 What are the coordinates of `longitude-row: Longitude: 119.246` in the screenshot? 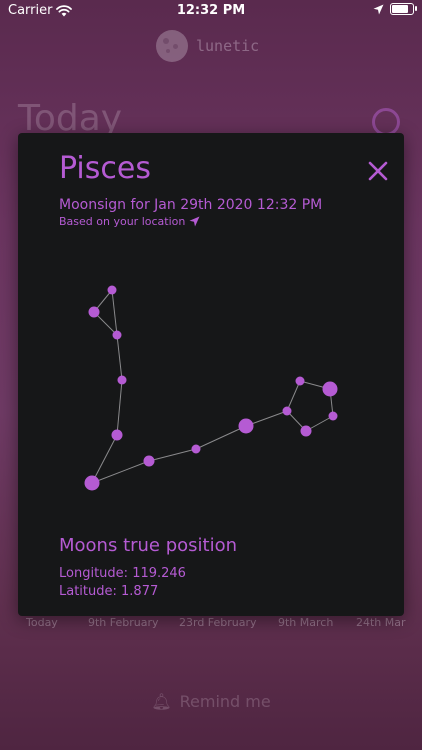 It's located at (122, 573).